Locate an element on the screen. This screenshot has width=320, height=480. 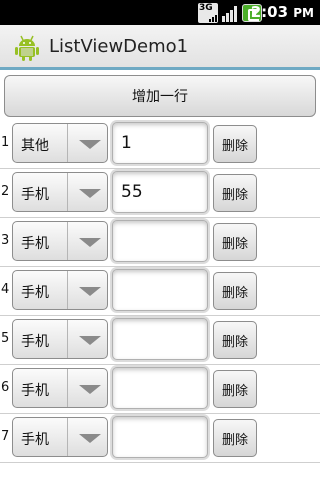
status-time: 2:03 PM is located at coordinates (282, 12).